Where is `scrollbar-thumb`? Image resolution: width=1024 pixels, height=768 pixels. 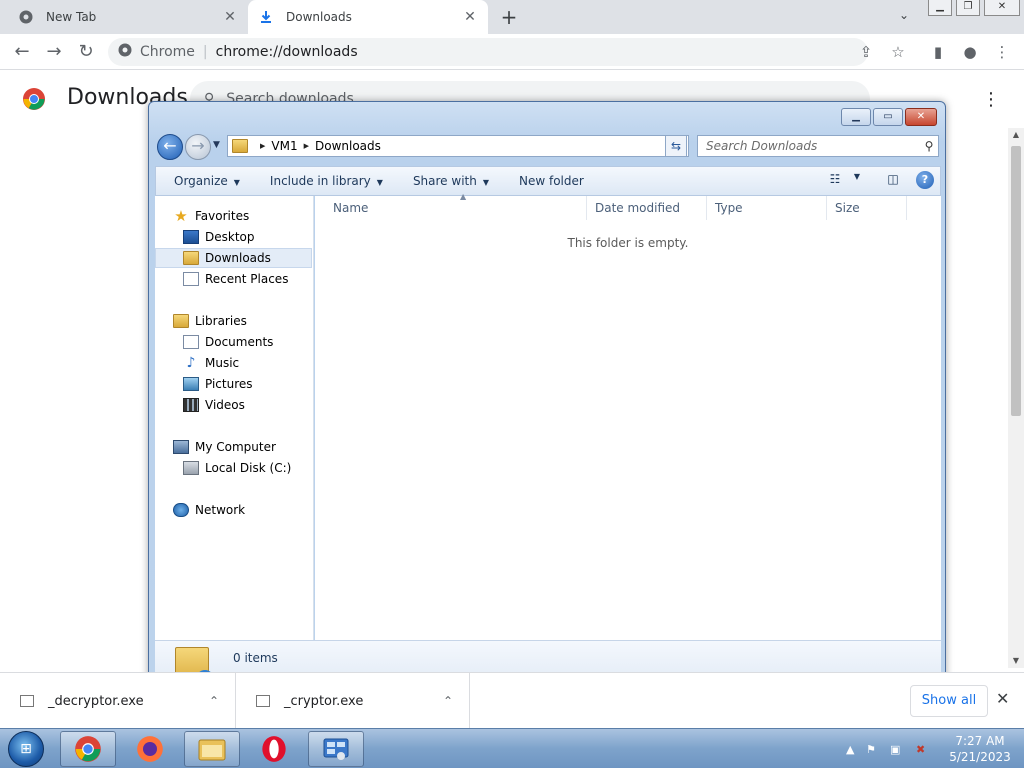
scrollbar-thumb is located at coordinates (1016, 281).